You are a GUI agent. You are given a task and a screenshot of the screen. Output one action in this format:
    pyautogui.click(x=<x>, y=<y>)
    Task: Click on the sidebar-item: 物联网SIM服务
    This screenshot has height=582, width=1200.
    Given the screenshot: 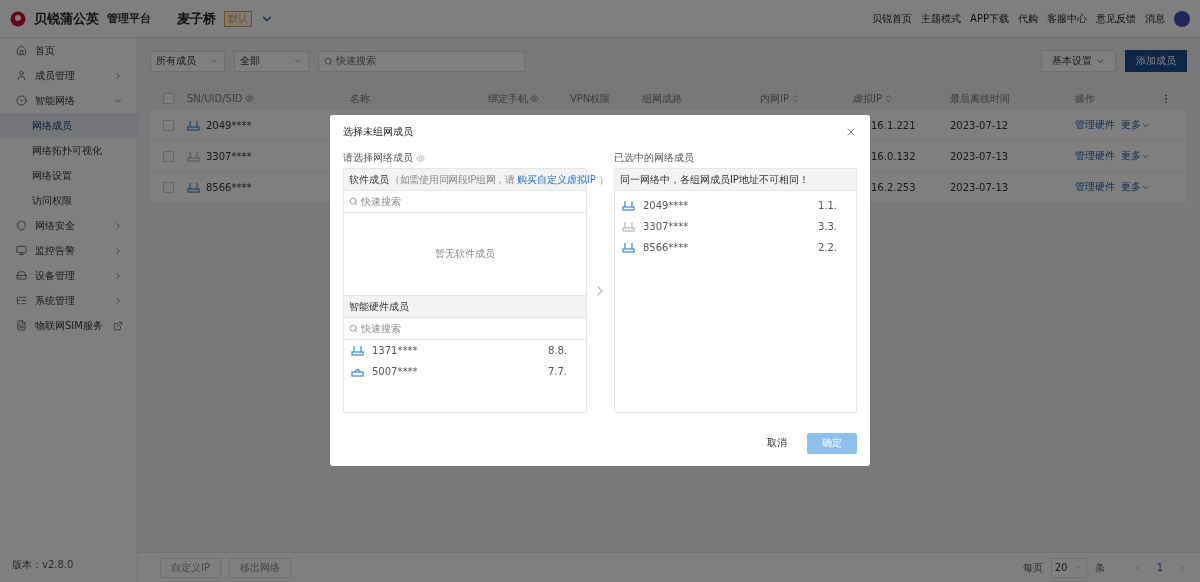 What is the action you would take?
    pyautogui.click(x=68, y=325)
    